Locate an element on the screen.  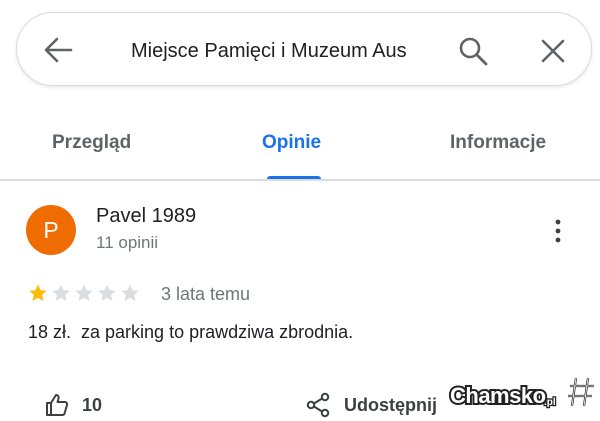
back-arrow-icon is located at coordinates (58, 50).